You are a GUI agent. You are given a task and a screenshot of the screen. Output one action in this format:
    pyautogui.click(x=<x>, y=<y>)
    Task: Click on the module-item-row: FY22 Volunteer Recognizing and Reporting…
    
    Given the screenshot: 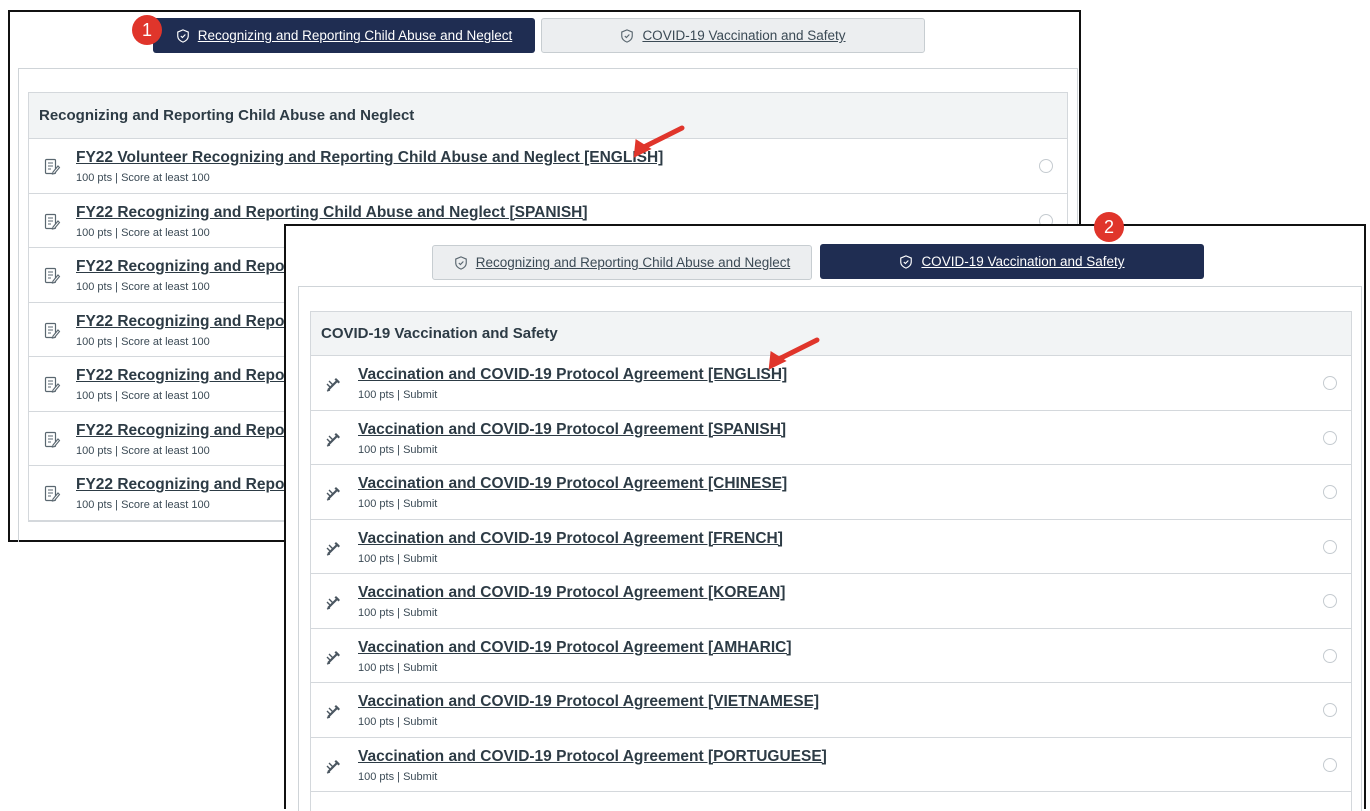 What is the action you would take?
    pyautogui.click(x=548, y=166)
    